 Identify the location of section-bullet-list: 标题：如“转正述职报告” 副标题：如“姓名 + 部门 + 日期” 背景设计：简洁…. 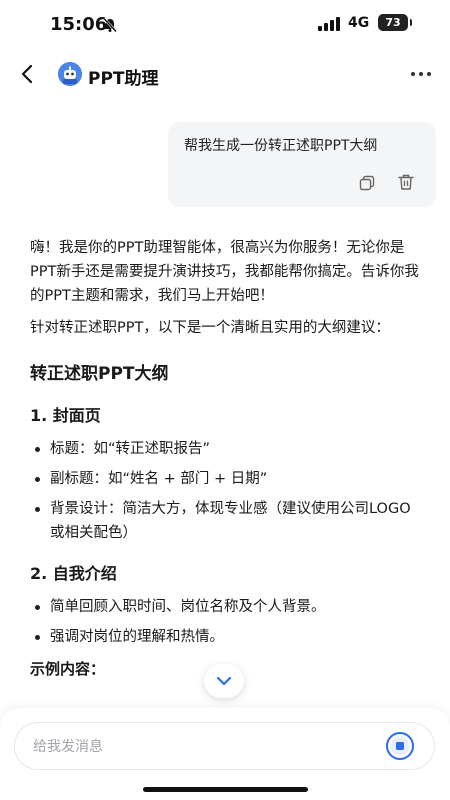
(226, 491).